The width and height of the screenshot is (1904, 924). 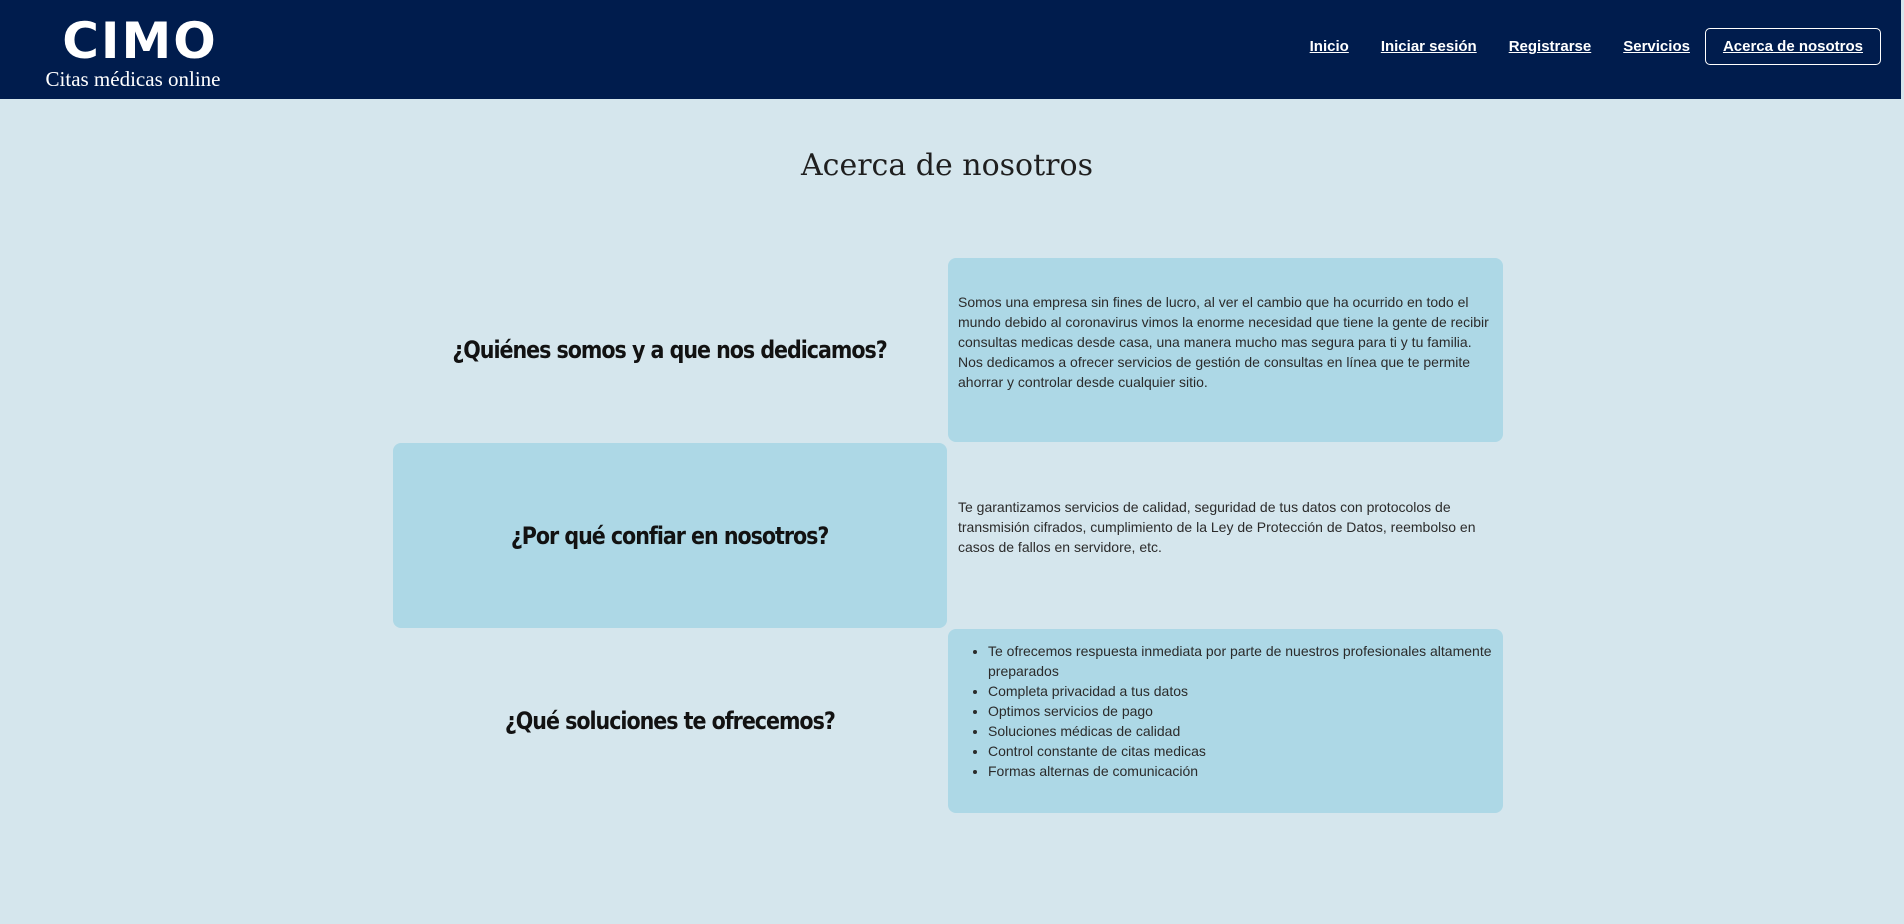 I want to click on page-title: Acerca de nosotros, so click(x=947, y=165).